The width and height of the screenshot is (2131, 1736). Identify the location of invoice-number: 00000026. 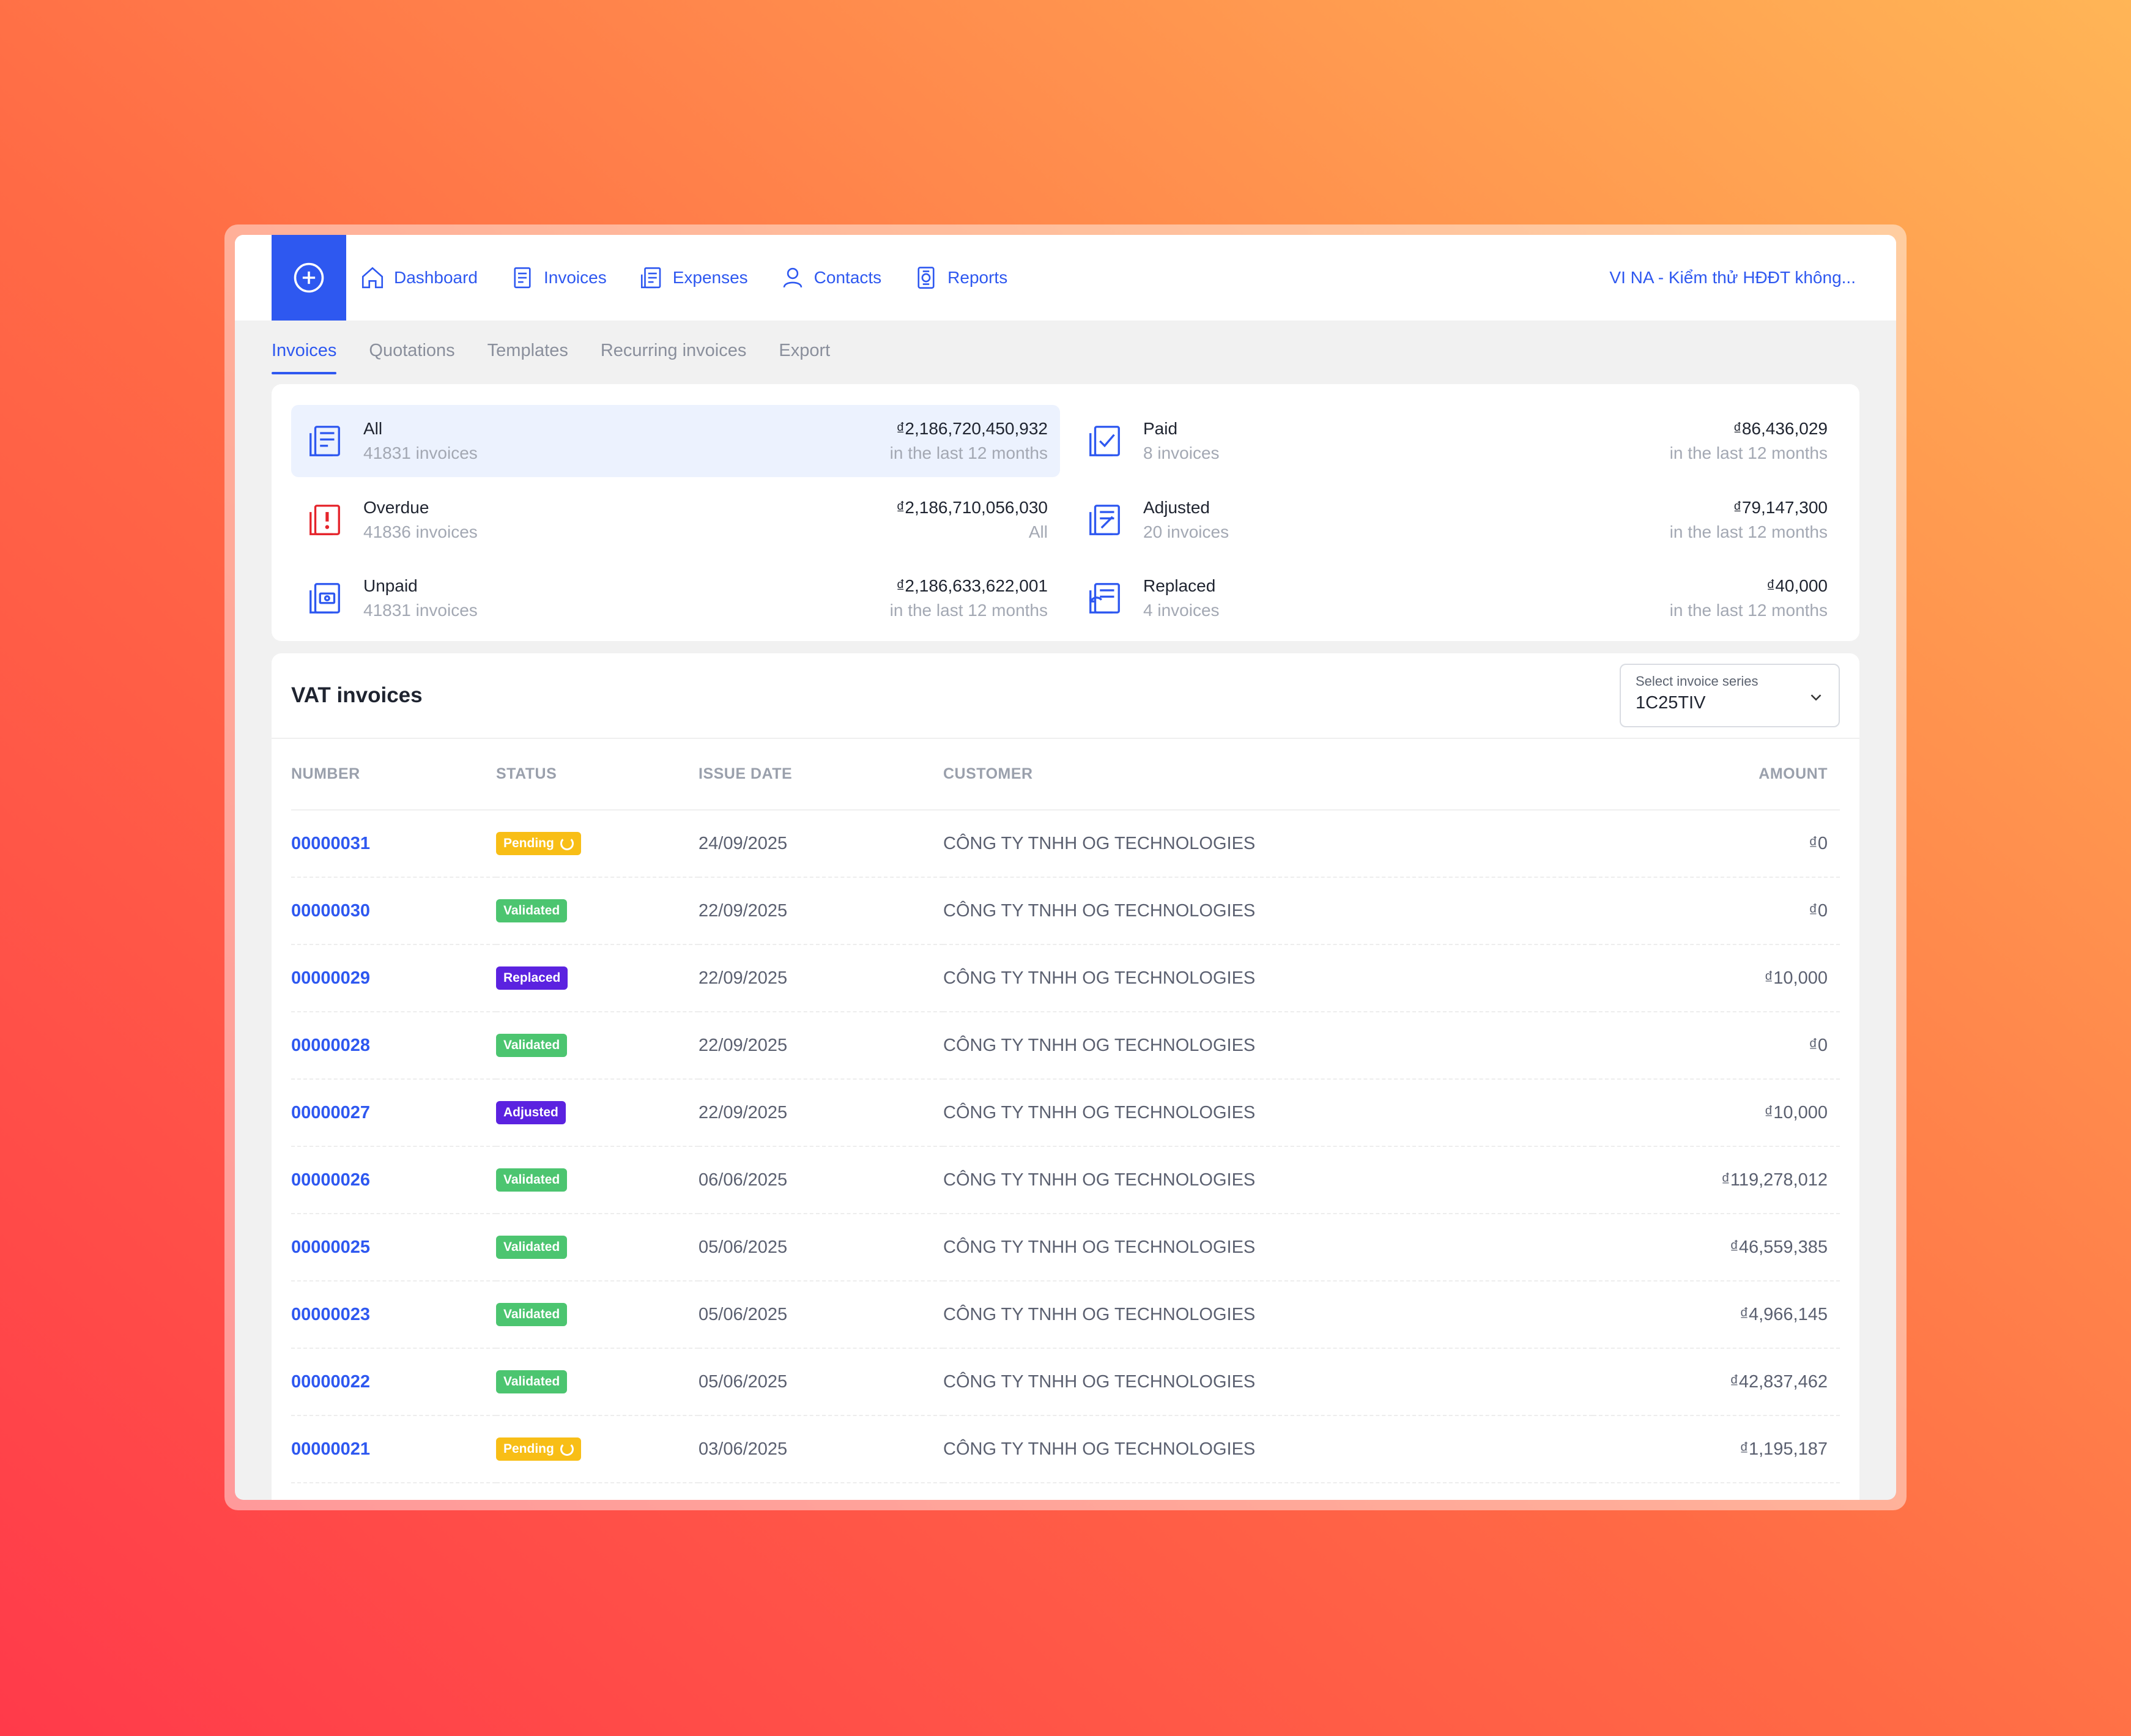
(393, 1180).